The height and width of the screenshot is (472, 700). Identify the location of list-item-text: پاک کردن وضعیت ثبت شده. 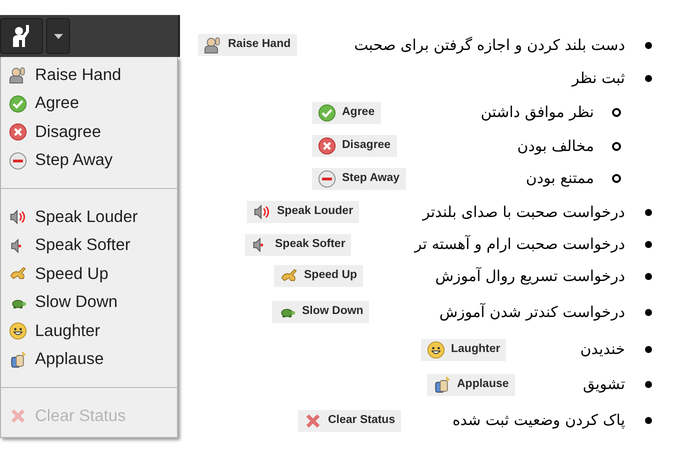
(538, 421).